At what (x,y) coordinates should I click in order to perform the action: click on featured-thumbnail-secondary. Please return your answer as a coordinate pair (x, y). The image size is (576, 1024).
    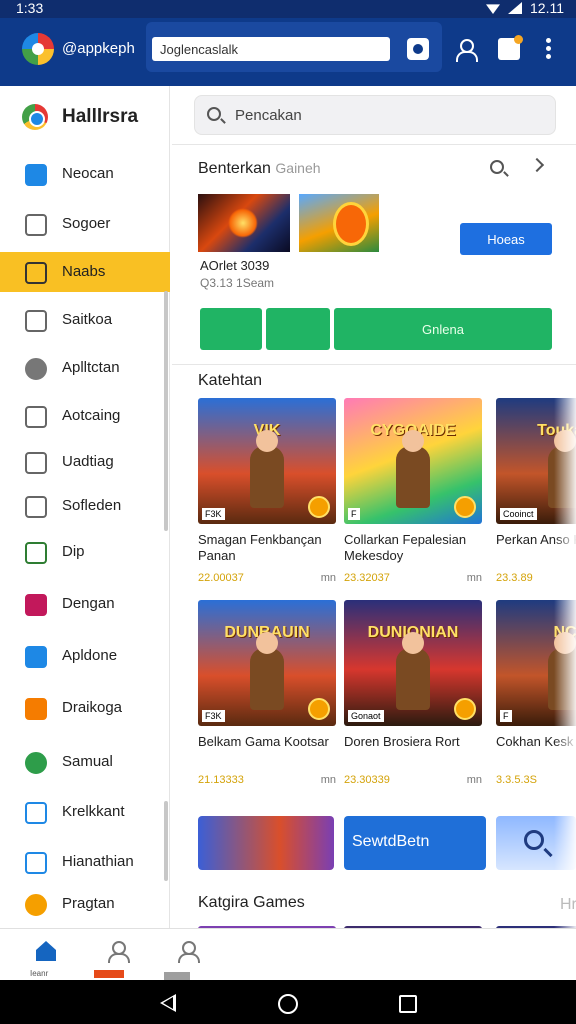
    Looking at the image, I should click on (339, 223).